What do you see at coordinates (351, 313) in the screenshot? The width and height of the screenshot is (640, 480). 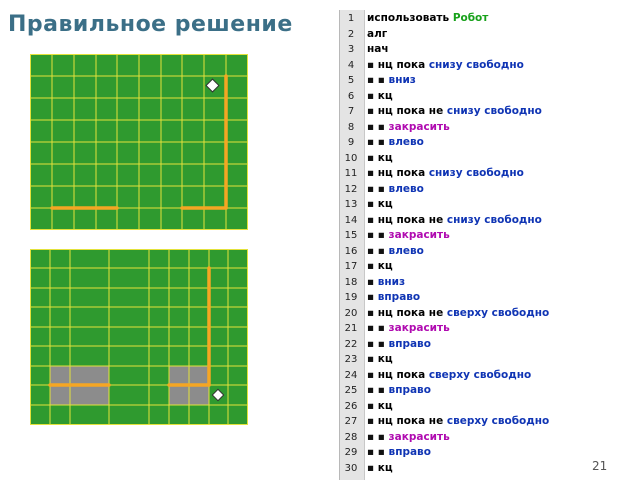 I see `line-number: 20` at bounding box center [351, 313].